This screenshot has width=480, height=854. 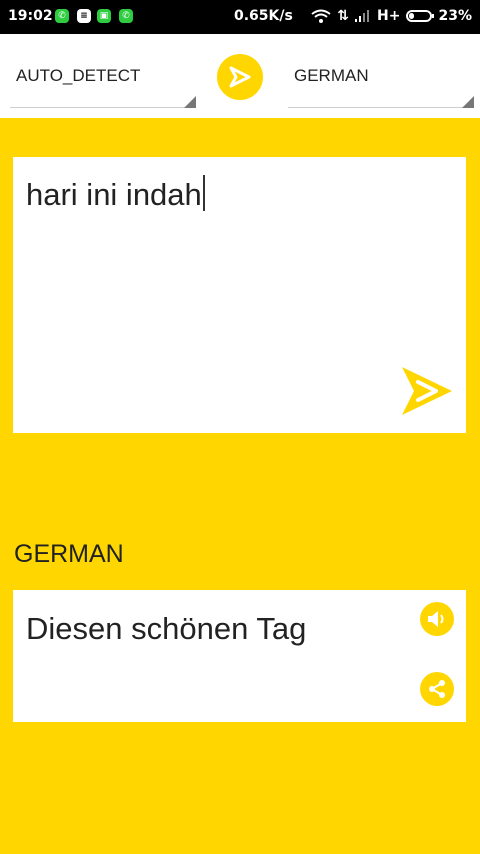 I want to click on share-button, so click(x=437, y=689).